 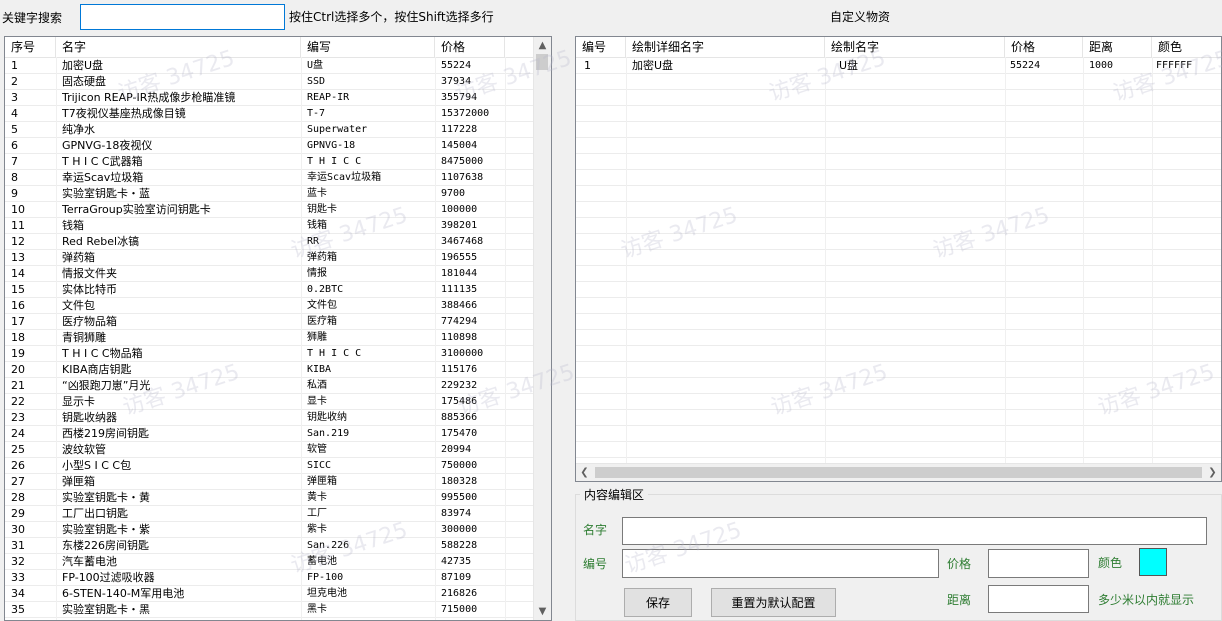 I want to click on scroll-down-icon: ▼, so click(x=542, y=611).